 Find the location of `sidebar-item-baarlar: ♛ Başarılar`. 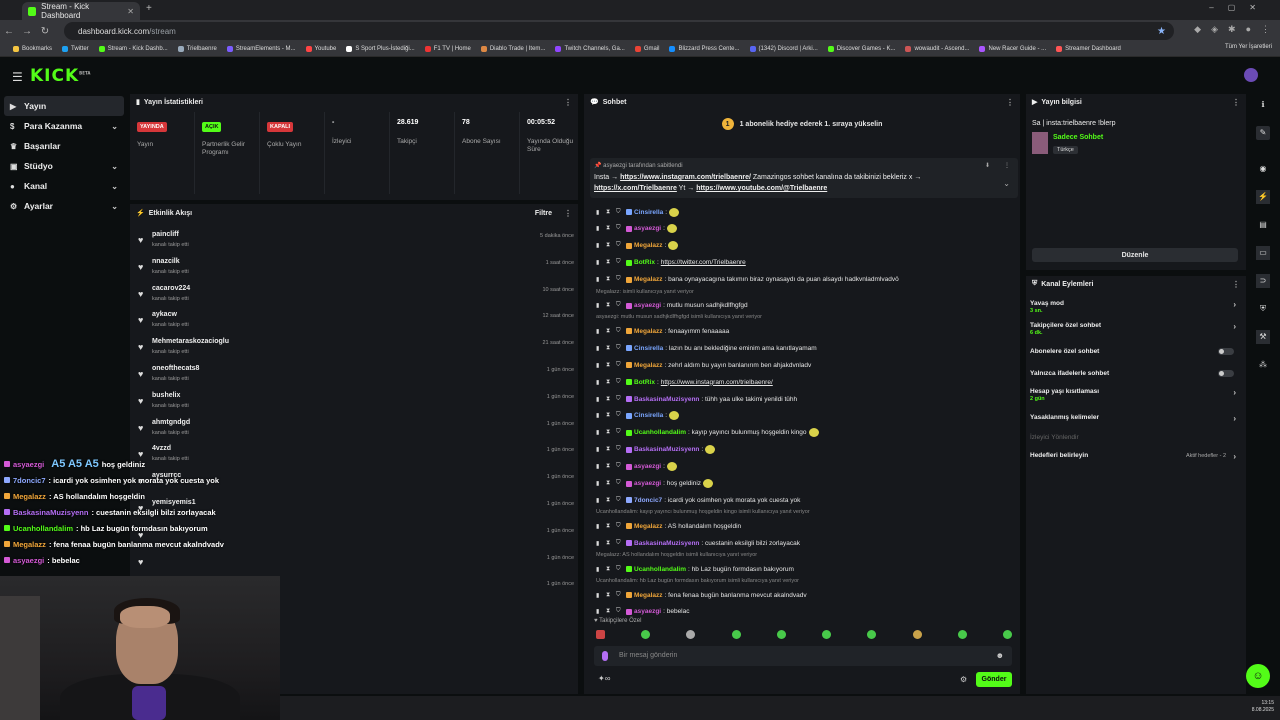

sidebar-item-baarlar: ♛ Başarılar is located at coordinates (64, 146).